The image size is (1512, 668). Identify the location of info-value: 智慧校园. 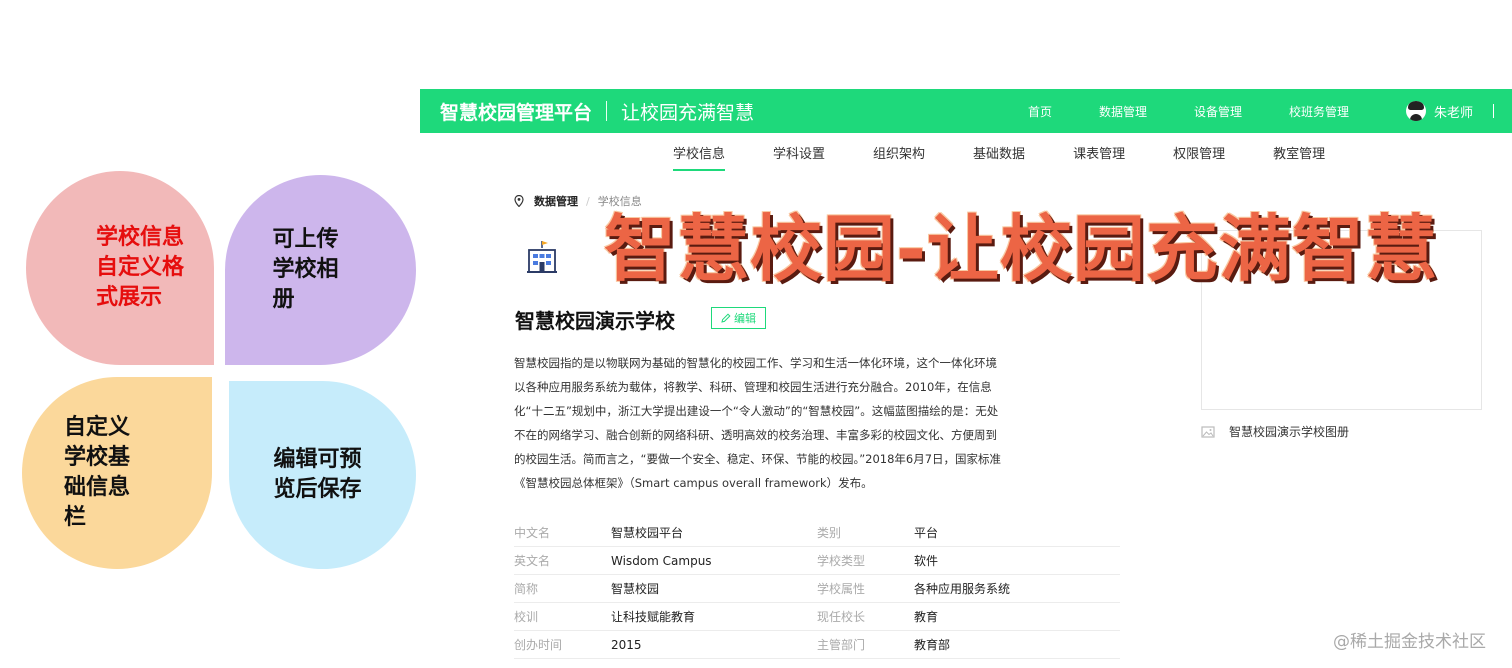
(635, 589).